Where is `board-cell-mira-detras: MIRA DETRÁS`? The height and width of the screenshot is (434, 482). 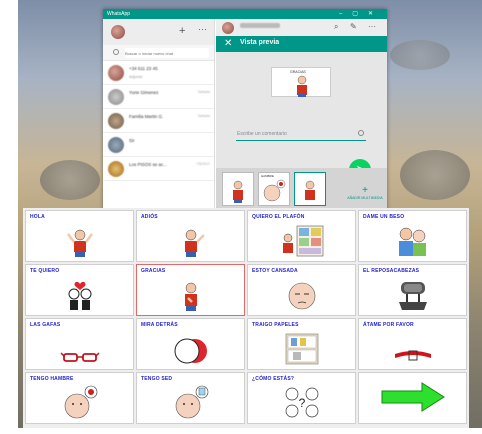
board-cell-mira-detras: MIRA DETRÁS is located at coordinates (190, 344).